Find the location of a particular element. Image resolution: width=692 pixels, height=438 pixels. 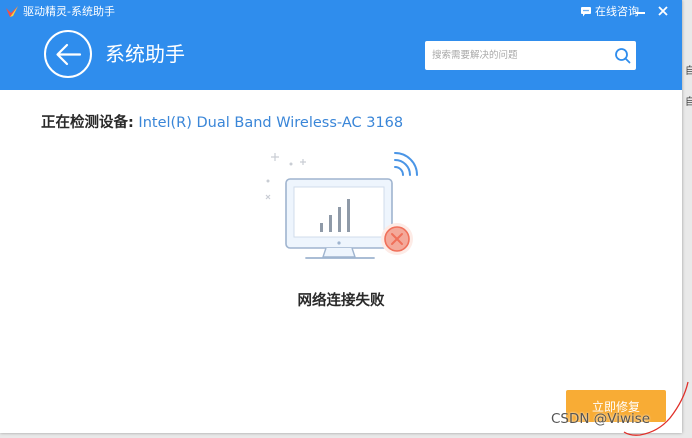

app-logo-icon is located at coordinates (12, 11).